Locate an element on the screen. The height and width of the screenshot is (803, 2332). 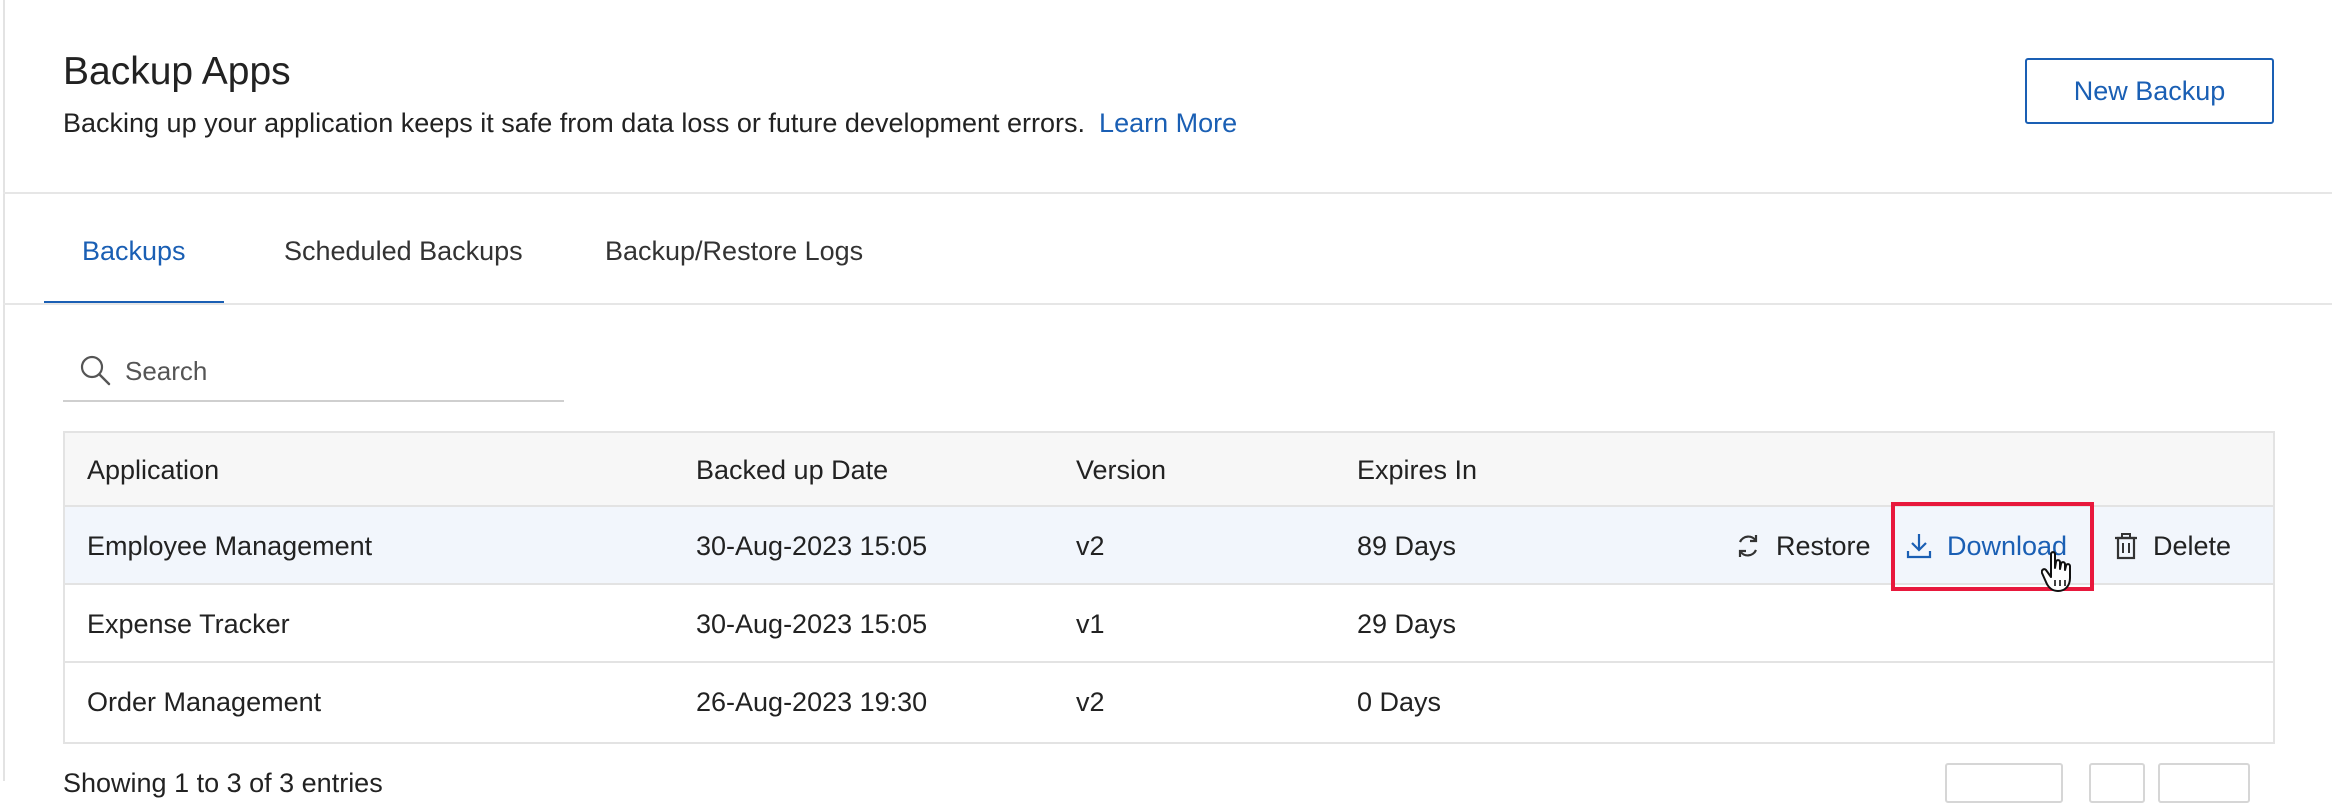
column-header-backed-up-date: Backed up Date is located at coordinates (792, 470).